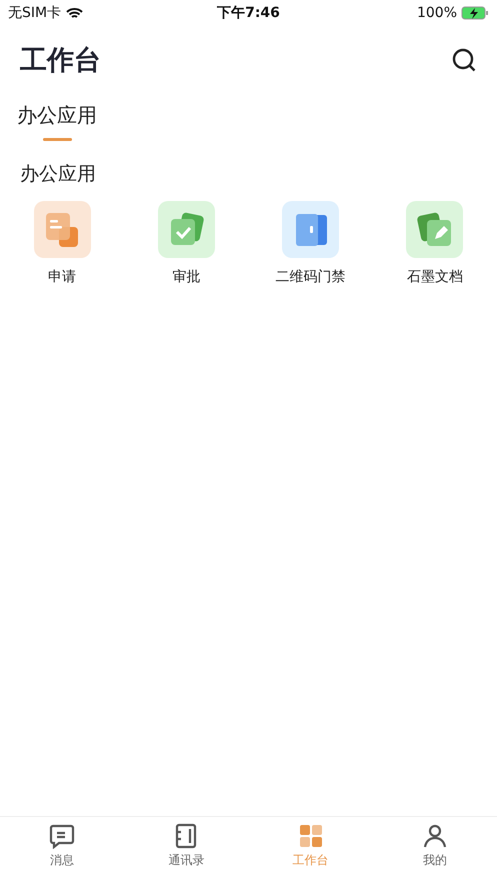 Image resolution: width=497 pixels, height=883 pixels. Describe the element at coordinates (75, 13) in the screenshot. I see `wifi-icon` at that location.